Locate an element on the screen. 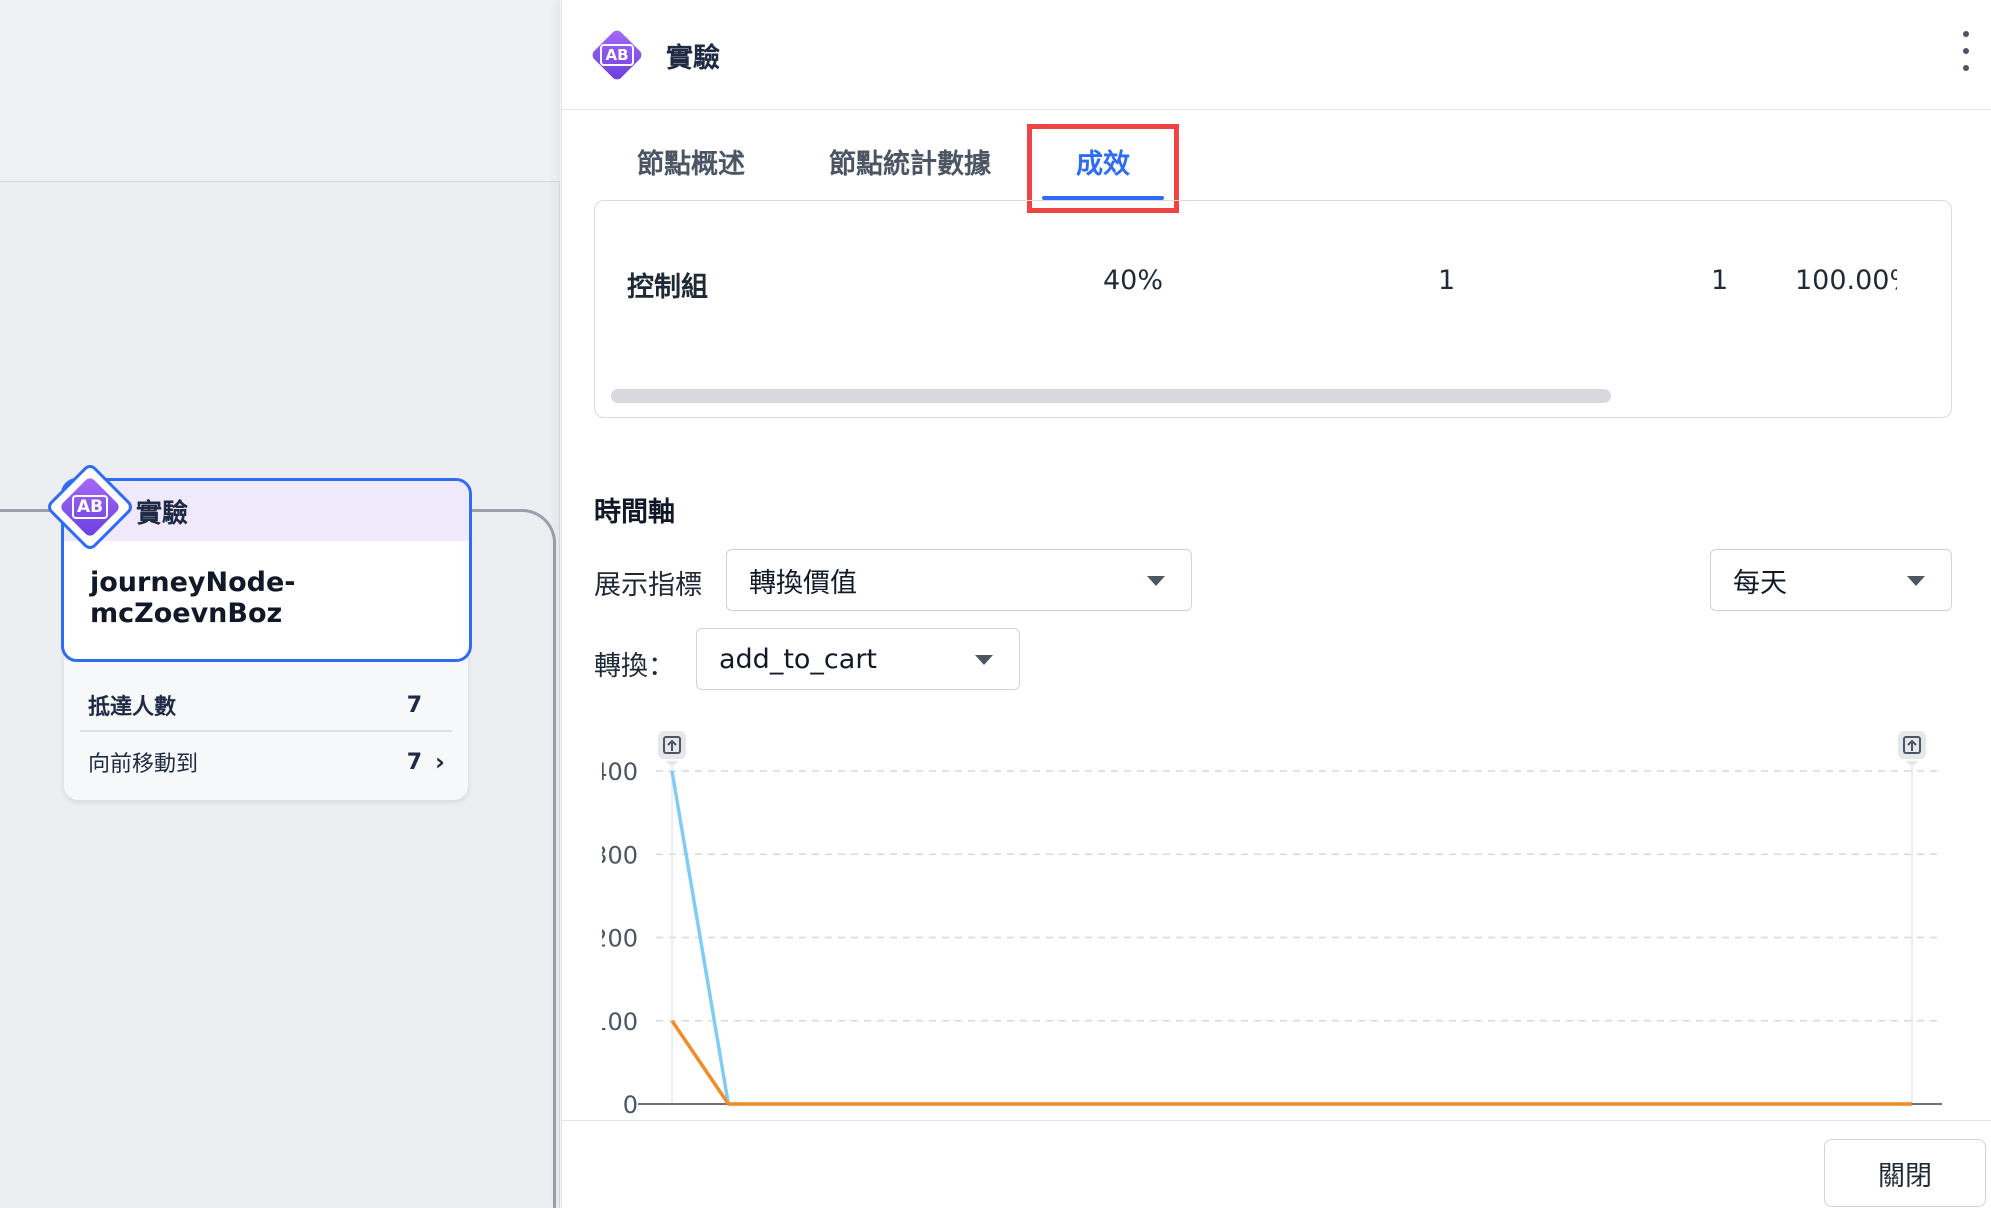 The width and height of the screenshot is (1991, 1208). allocation-cell: 40% is located at coordinates (1133, 280).